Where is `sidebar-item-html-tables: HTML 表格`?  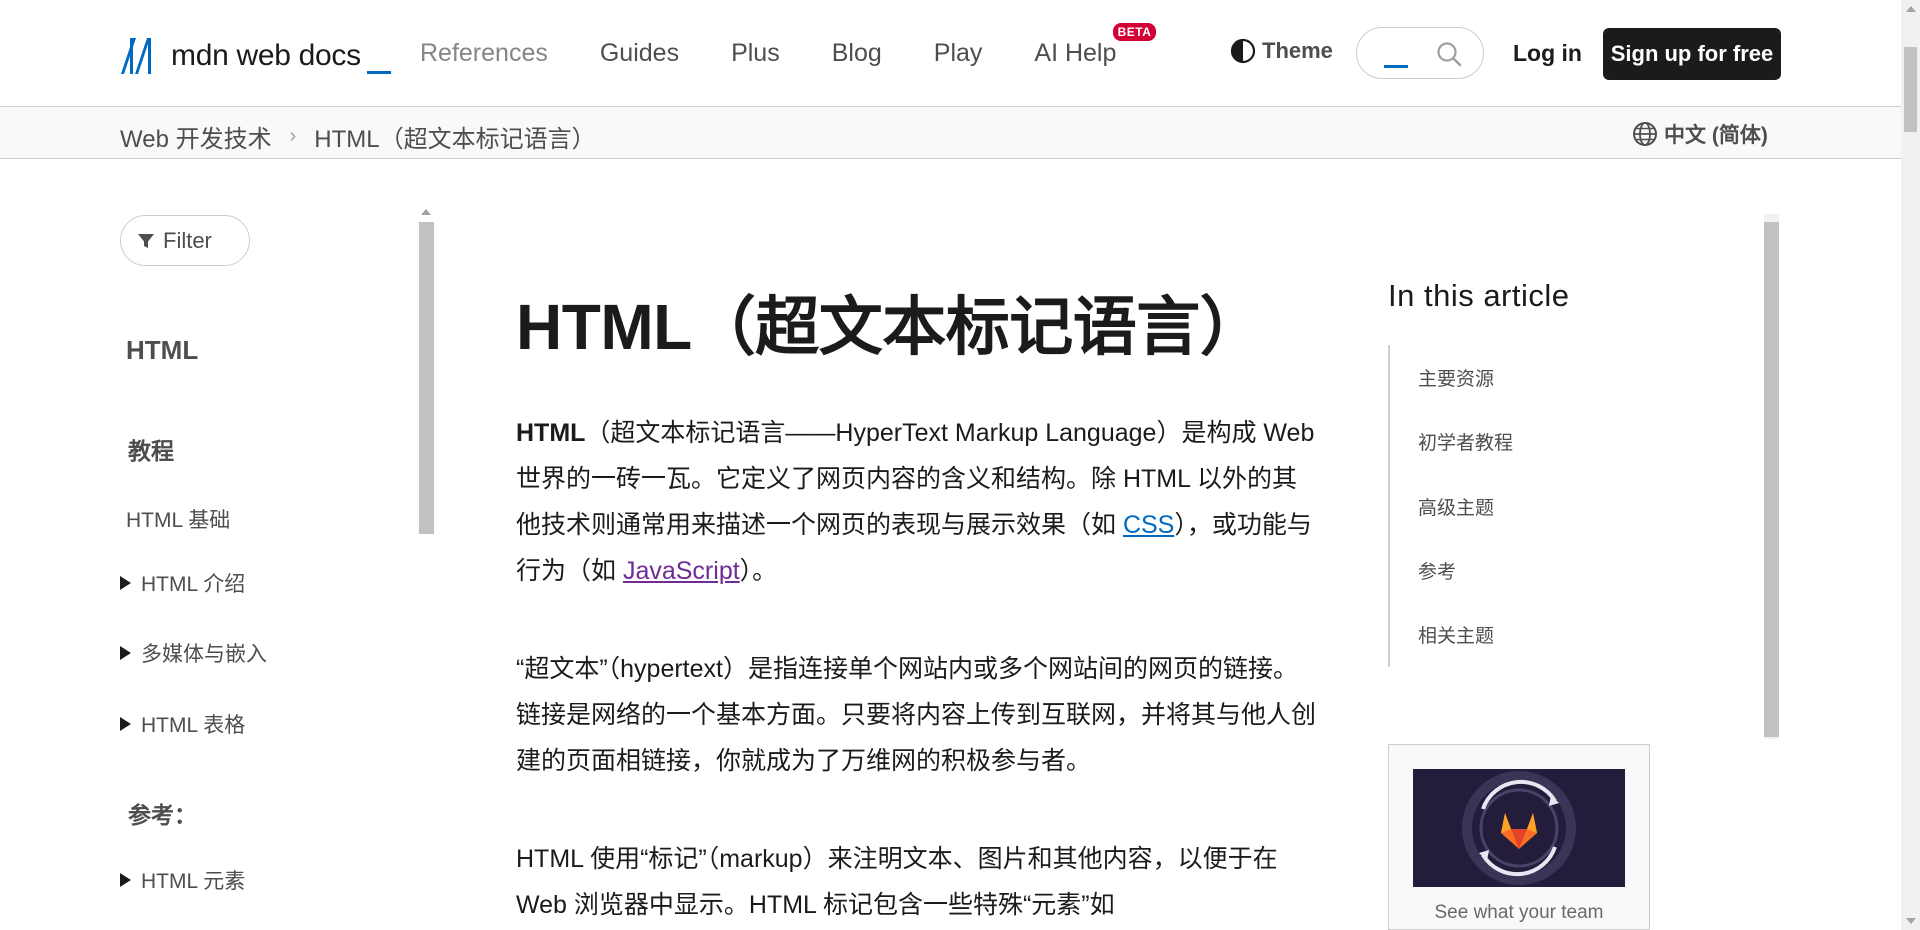
sidebar-item-html-tables: HTML 表格 is located at coordinates (182, 724).